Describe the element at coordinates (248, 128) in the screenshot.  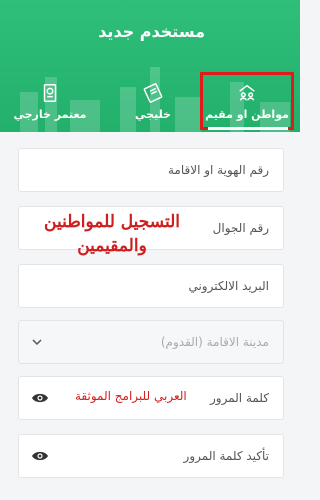
I see `tab-selected-indicator` at that location.